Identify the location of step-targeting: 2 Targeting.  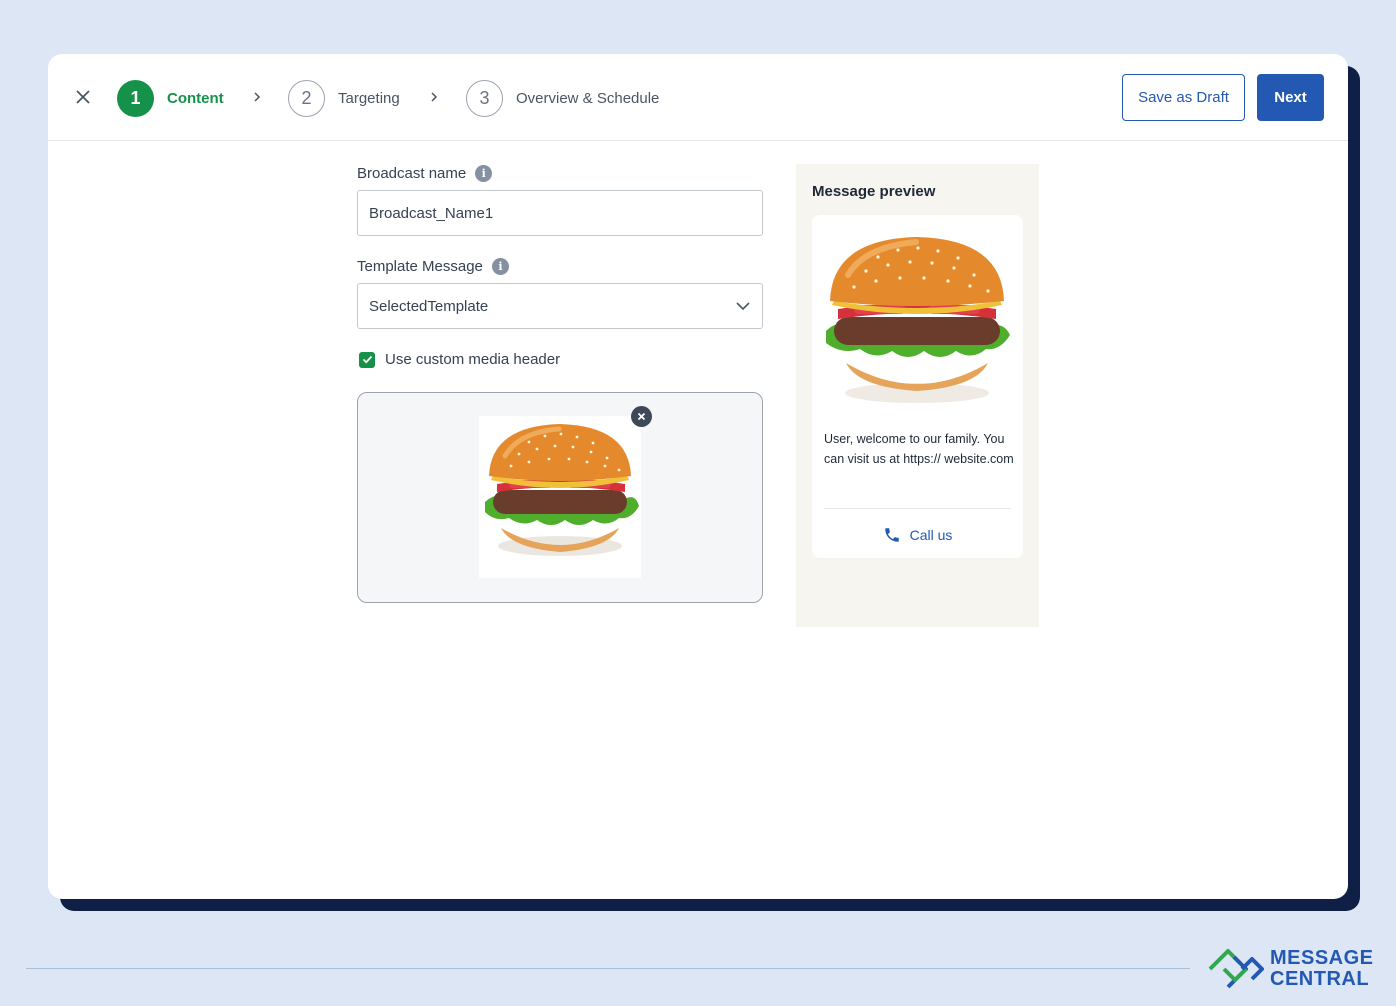
(344, 98).